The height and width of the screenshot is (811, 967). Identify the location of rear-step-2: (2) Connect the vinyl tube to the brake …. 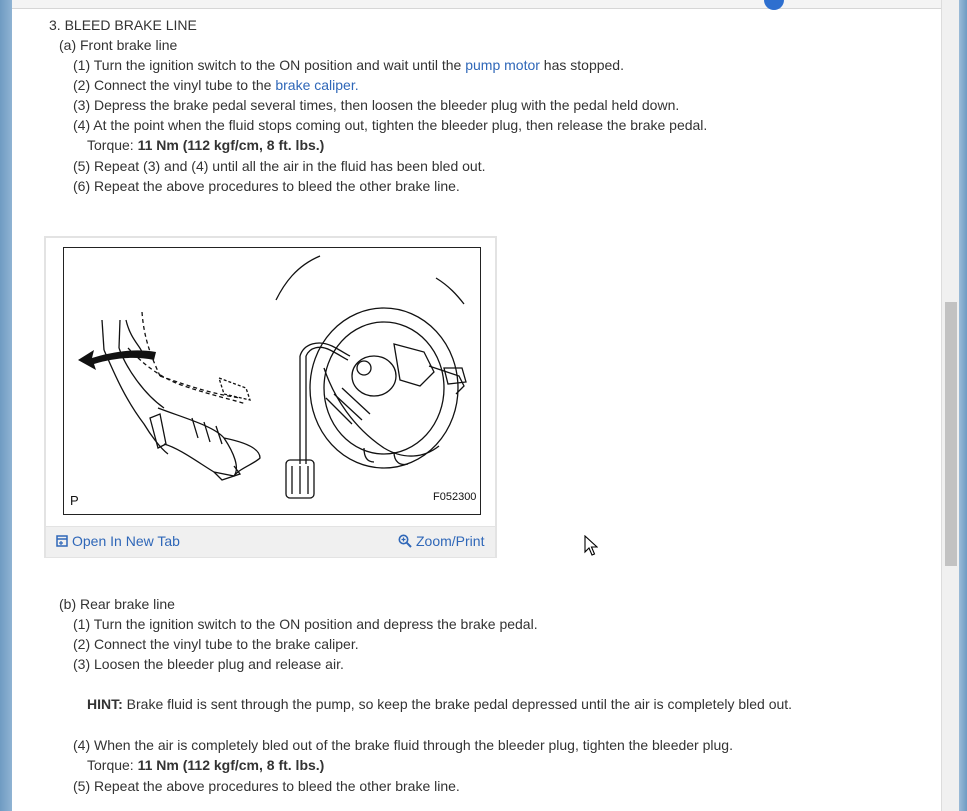
(216, 644).